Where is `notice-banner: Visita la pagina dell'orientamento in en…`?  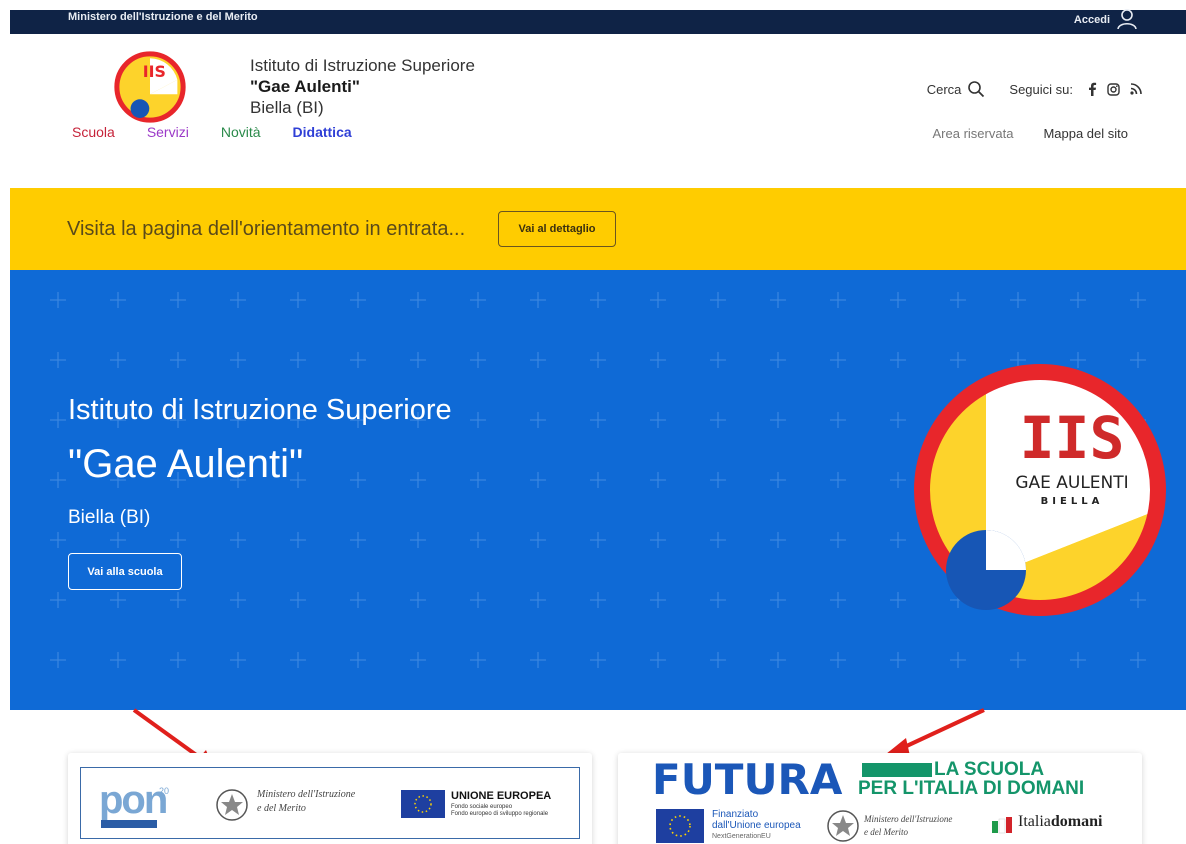 notice-banner: Visita la pagina dell'orientamento in en… is located at coordinates (598, 229).